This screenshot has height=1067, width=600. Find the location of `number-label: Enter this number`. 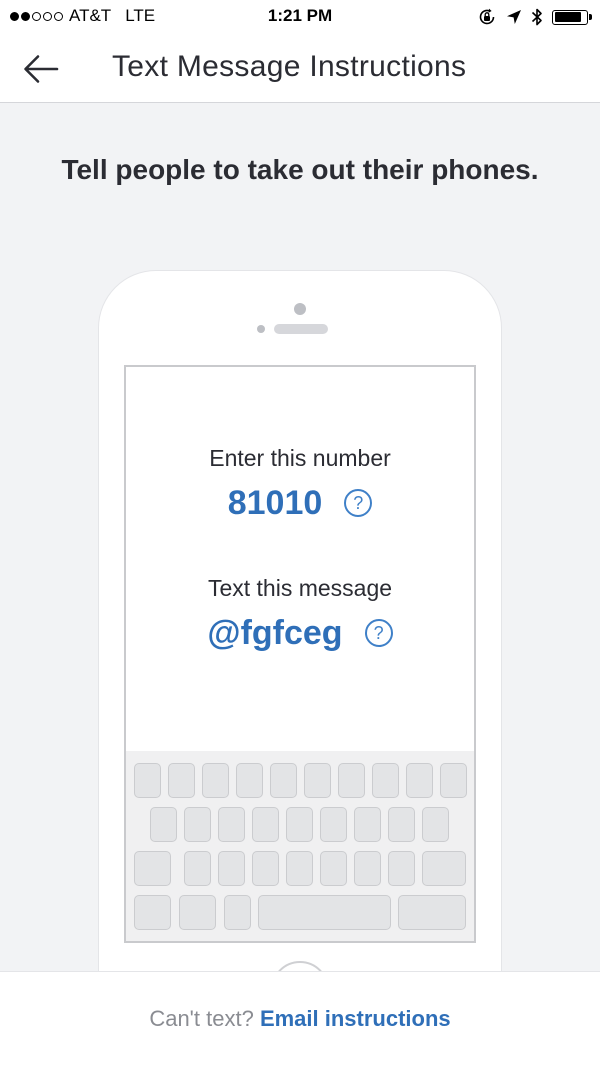

number-label: Enter this number is located at coordinates (300, 458).